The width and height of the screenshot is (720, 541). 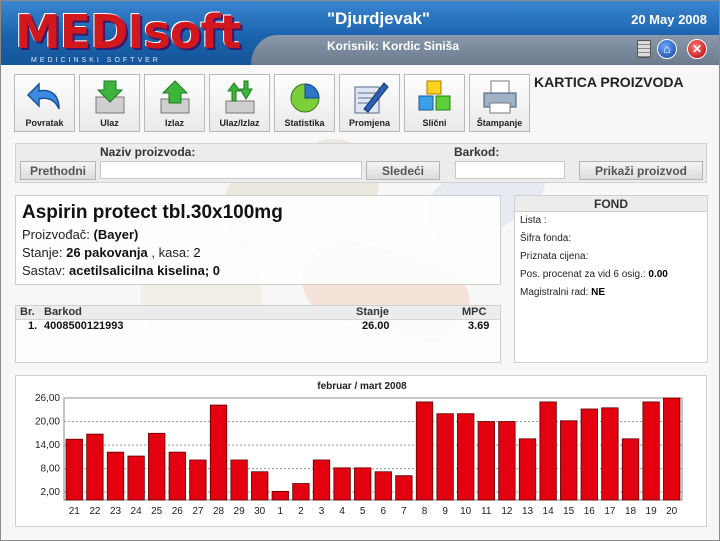 I want to click on x-tick-label: 18, so click(x=631, y=511).